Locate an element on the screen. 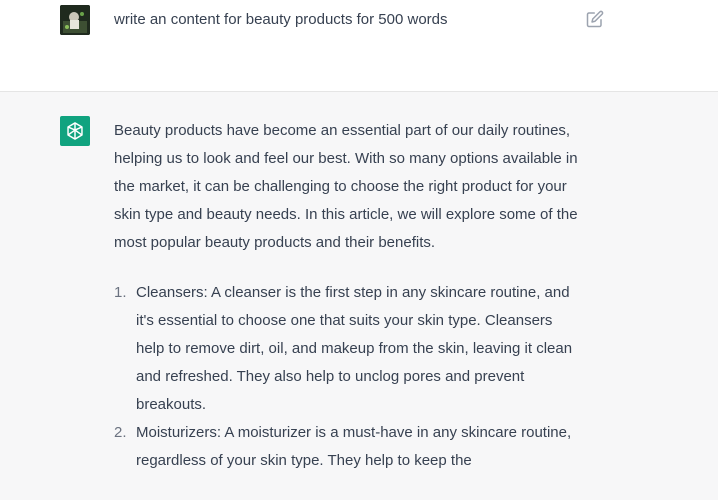 The width and height of the screenshot is (718, 500). assistant-avatar is located at coordinates (75, 131).